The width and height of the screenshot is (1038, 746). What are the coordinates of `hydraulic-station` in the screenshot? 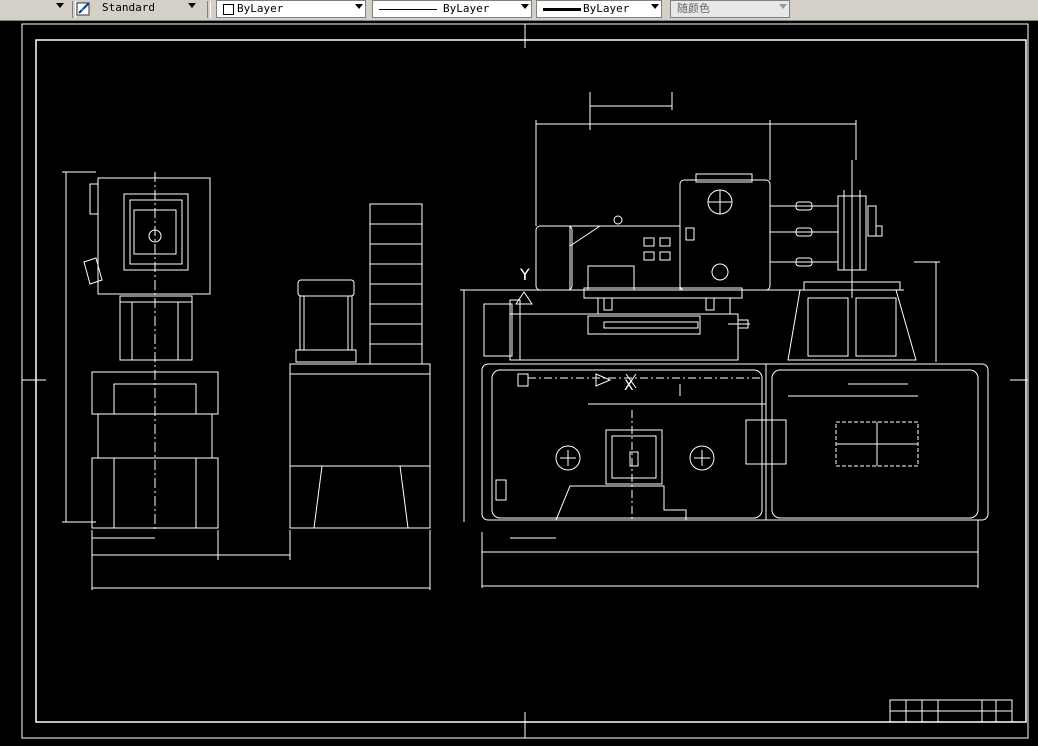 It's located at (360, 396).